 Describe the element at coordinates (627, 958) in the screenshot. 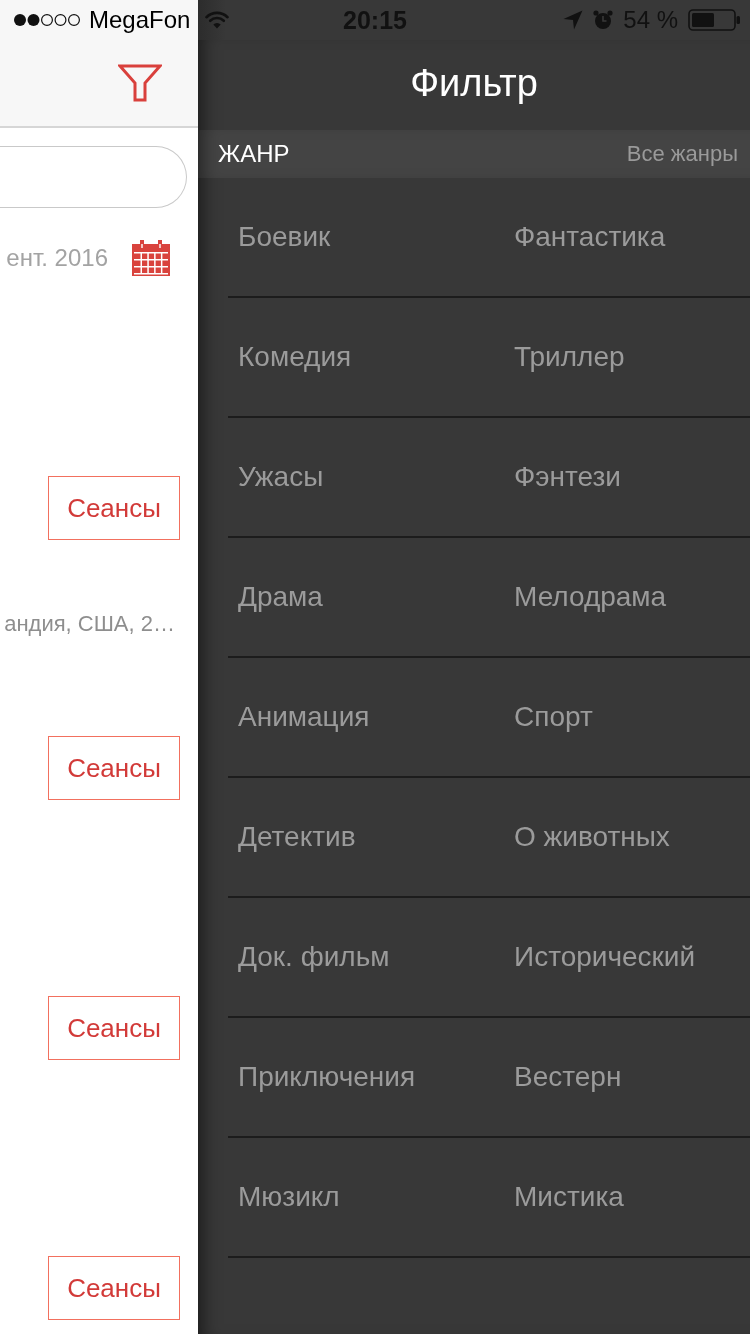

I see `genre-option: Исторический` at that location.